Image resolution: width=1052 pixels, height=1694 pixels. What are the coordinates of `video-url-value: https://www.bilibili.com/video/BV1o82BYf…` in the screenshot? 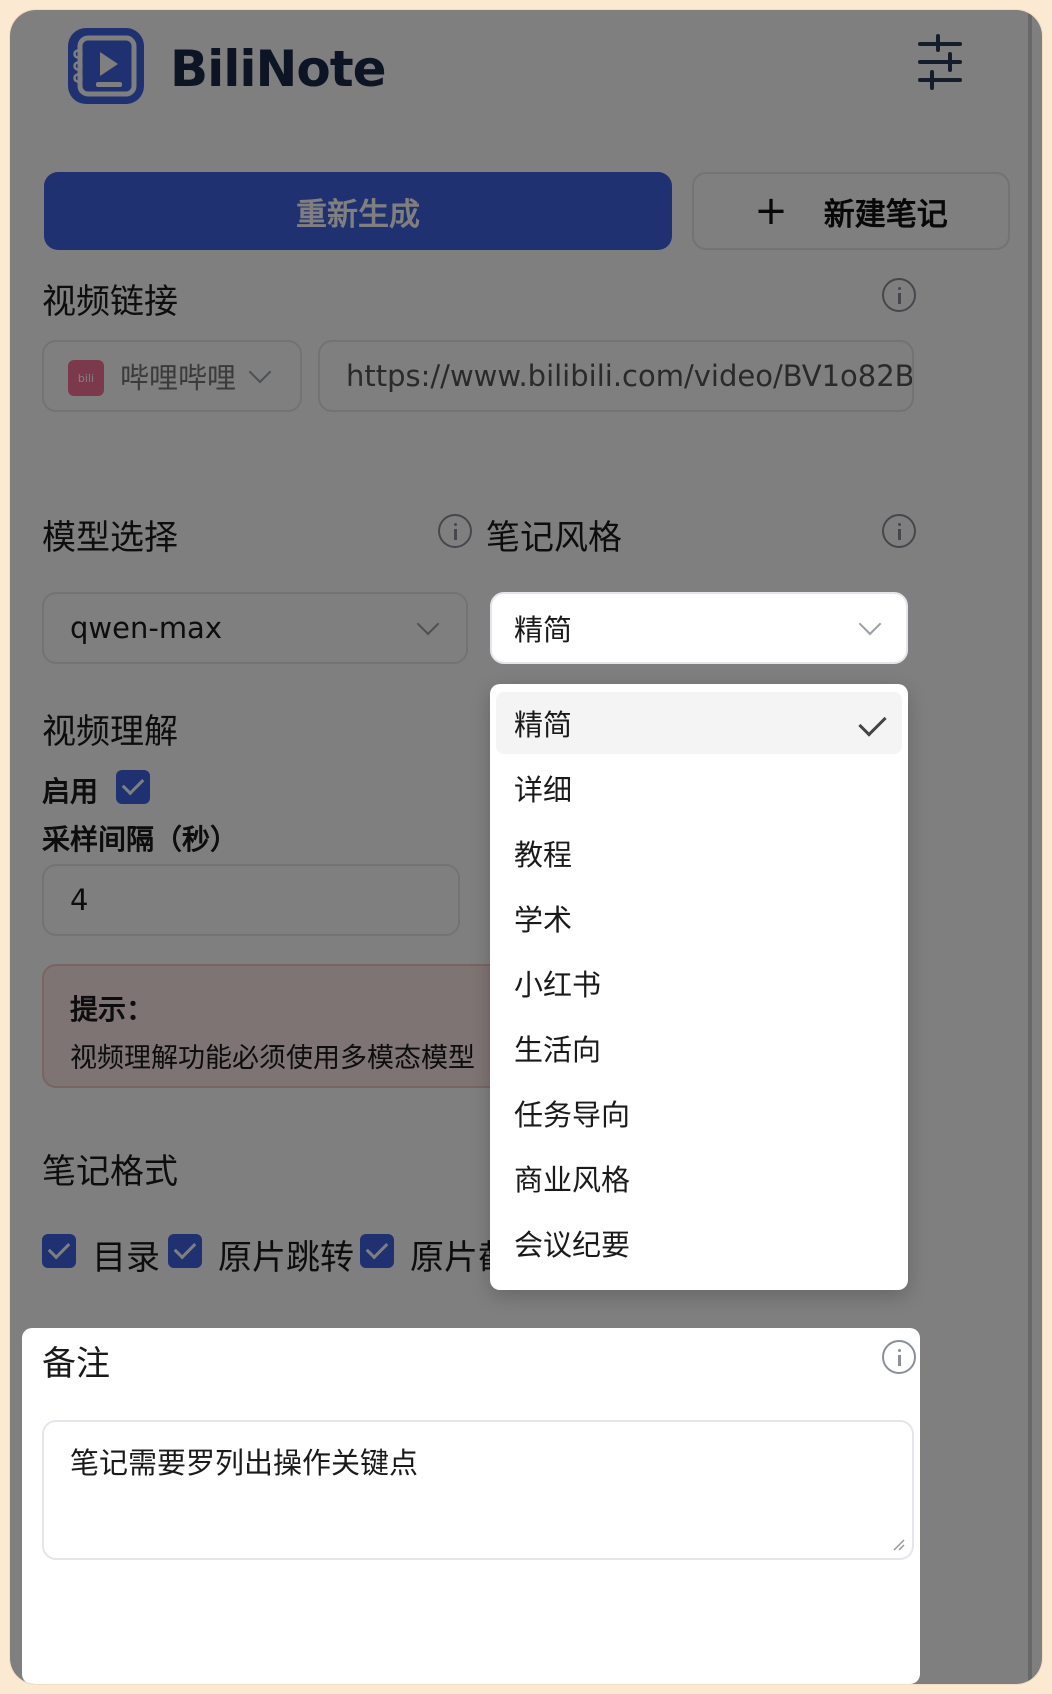 It's located at (630, 376).